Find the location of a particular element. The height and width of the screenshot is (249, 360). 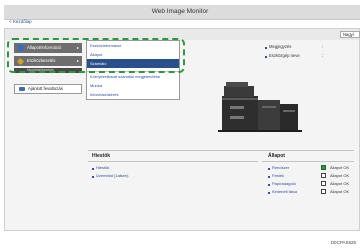

toner-ok-icon is located at coordinates (323, 175).